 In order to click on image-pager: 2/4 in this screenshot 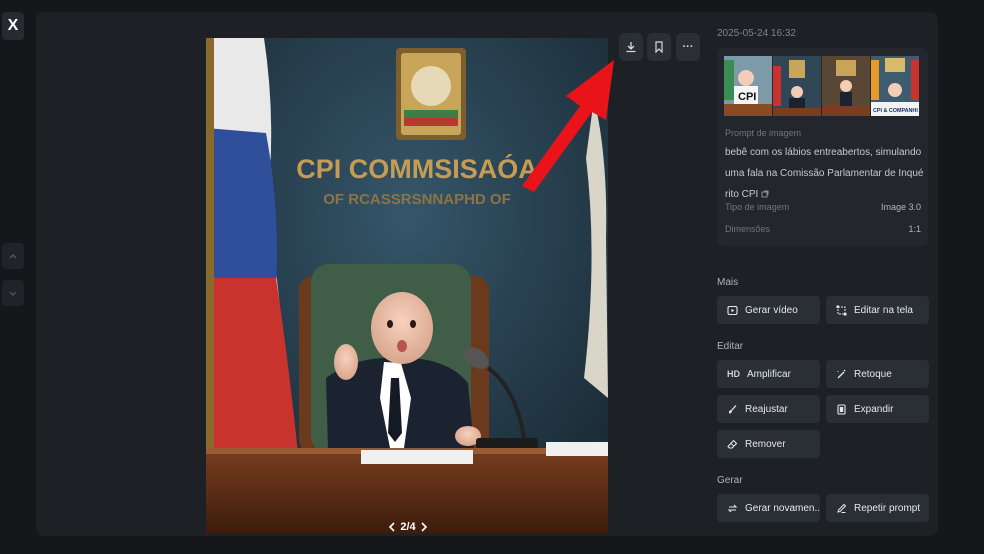, I will do `click(408, 526)`.